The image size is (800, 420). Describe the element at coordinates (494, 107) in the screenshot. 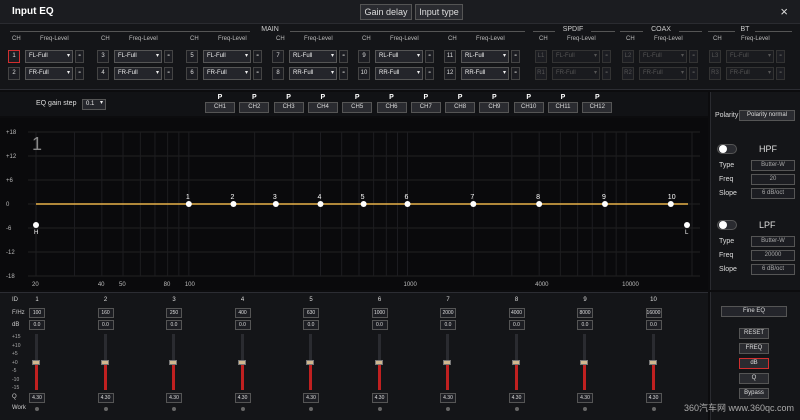

I see `polarity-channel-button: CH9` at that location.